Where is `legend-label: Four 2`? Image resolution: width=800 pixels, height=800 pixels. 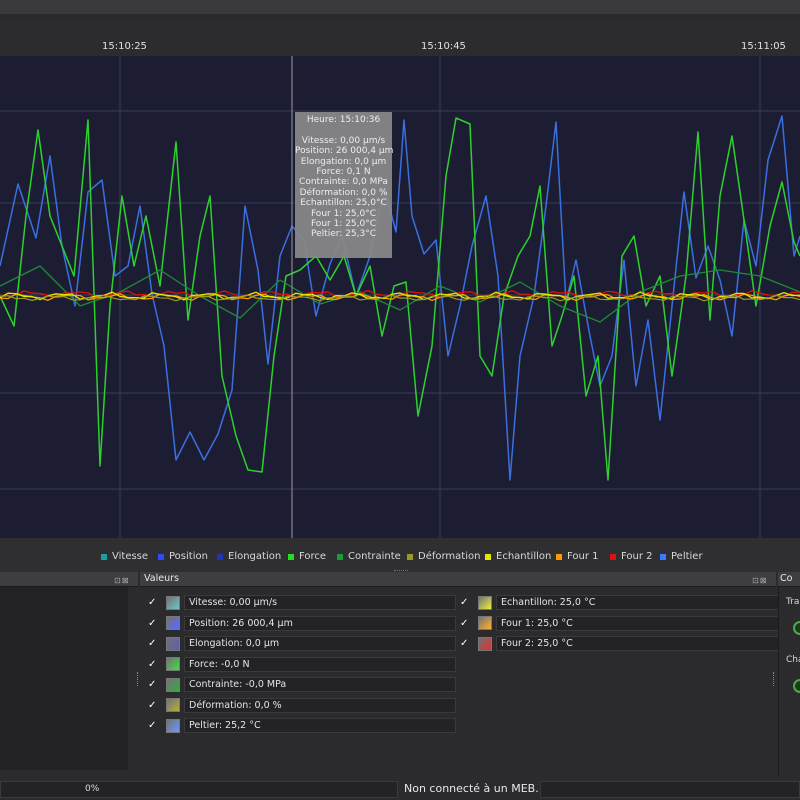 legend-label: Four 2 is located at coordinates (637, 556).